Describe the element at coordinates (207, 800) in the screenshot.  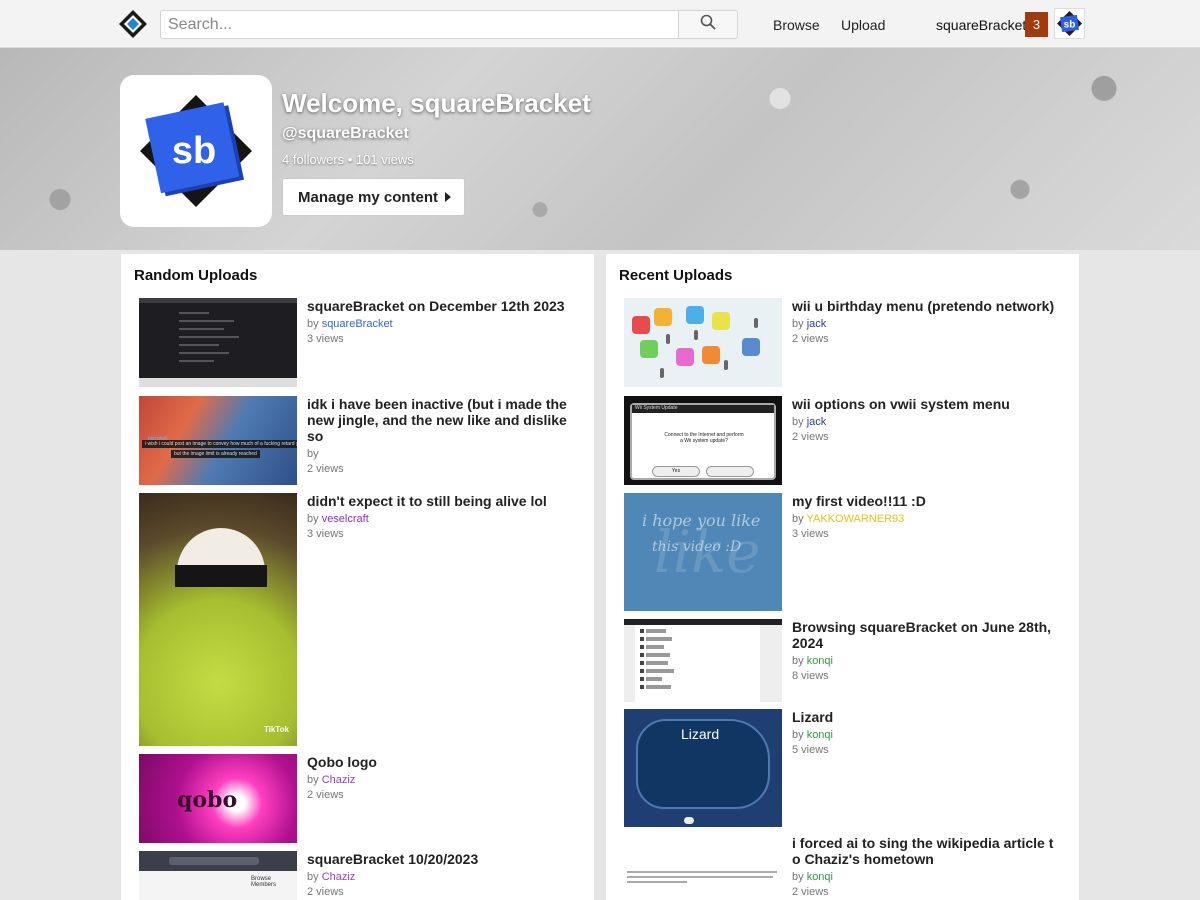
I see `thumb-text: qobo` at that location.